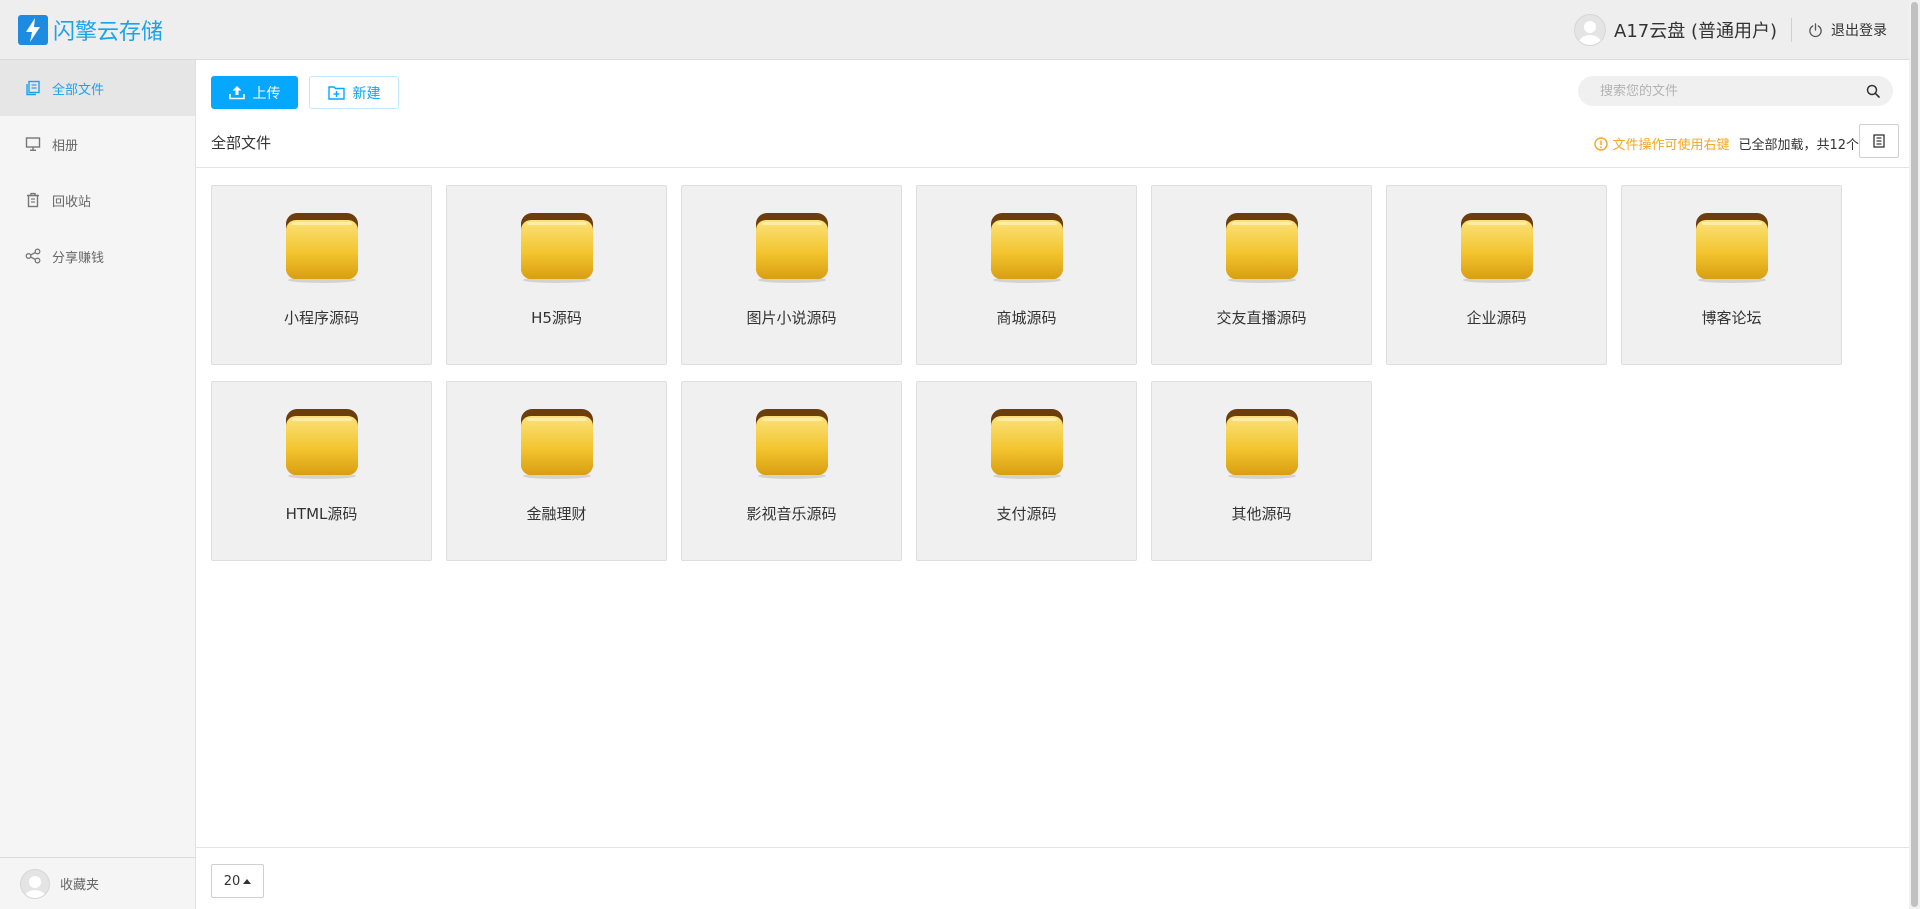 Image resolution: width=1920 pixels, height=909 pixels. I want to click on folder-tile: 博客论坛, so click(1731, 275).